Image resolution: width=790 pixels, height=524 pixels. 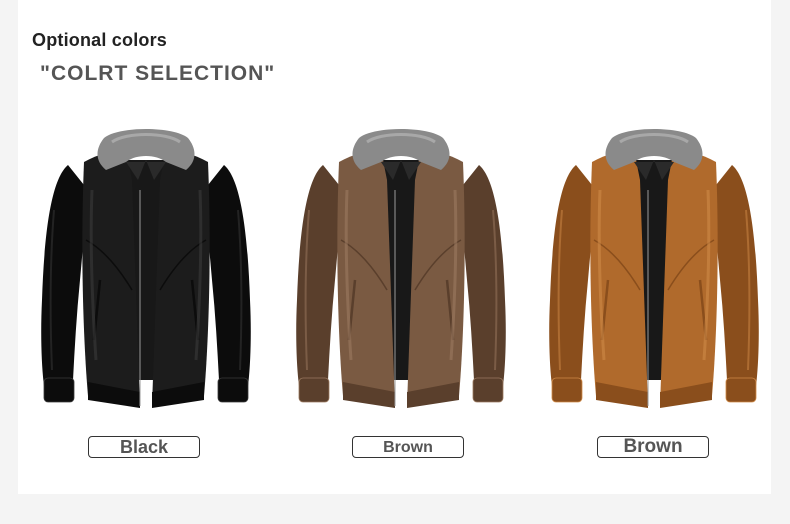 What do you see at coordinates (653, 447) in the screenshot?
I see `color-label-tan-brown: Brown` at bounding box center [653, 447].